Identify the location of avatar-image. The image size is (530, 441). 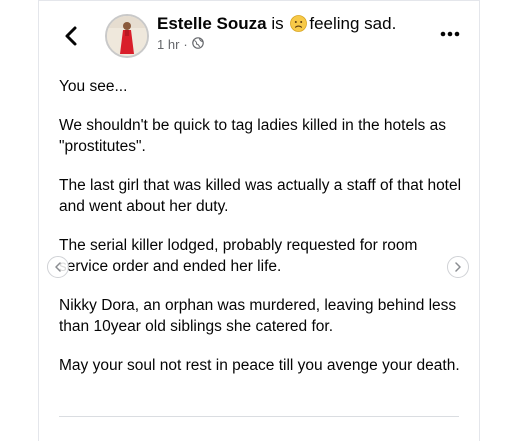
(127, 36).